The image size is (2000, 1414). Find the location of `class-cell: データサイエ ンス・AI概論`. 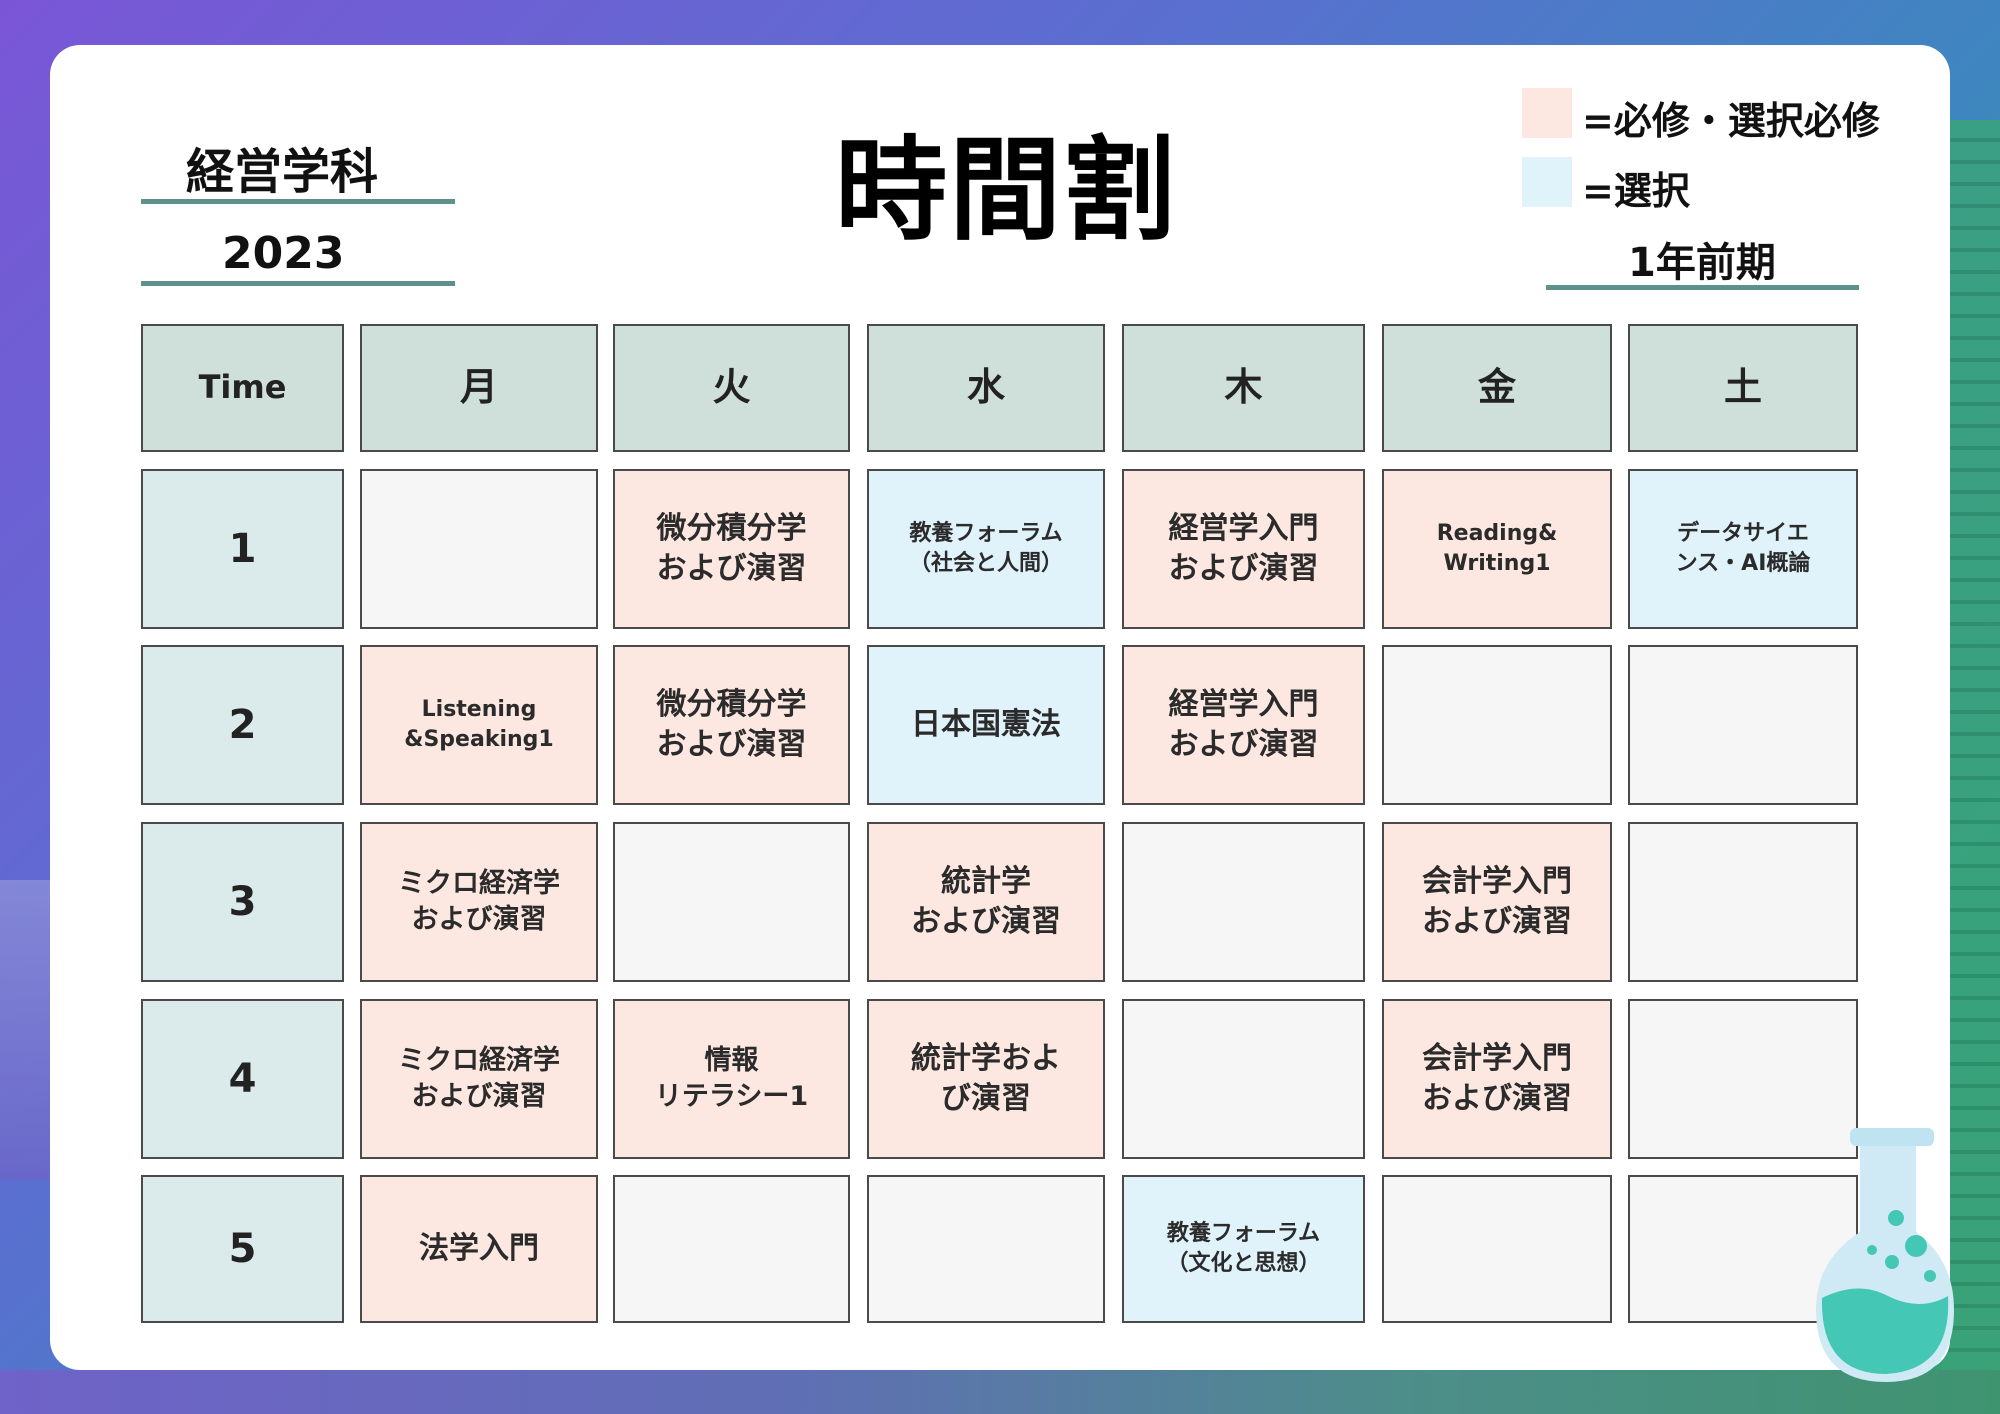

class-cell: データサイエ ンス・AI概論 is located at coordinates (1743, 549).